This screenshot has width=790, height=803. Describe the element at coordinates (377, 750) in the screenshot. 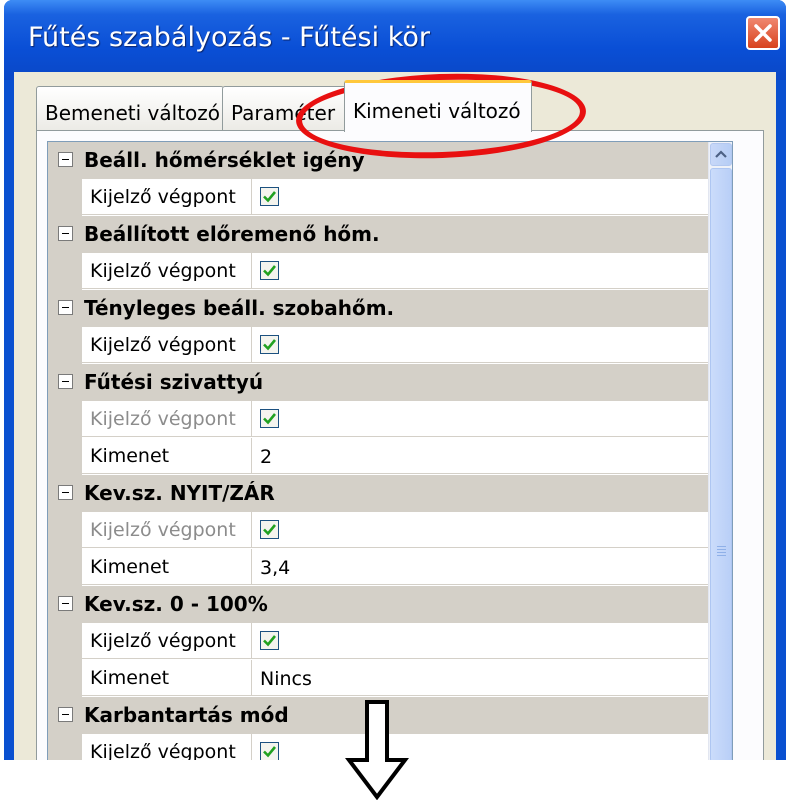

I see `down-arrow-icon` at that location.